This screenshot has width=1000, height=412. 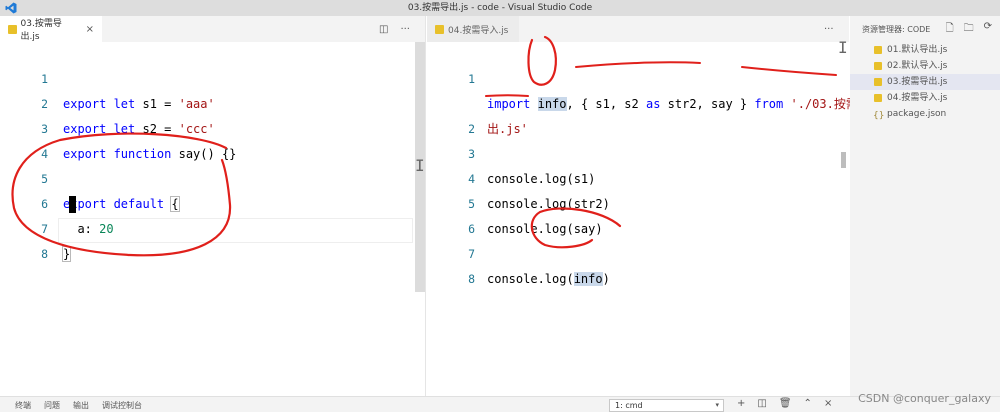 What do you see at coordinates (950, 29) in the screenshot?
I see `new-file-icon: 🗋` at bounding box center [950, 29].